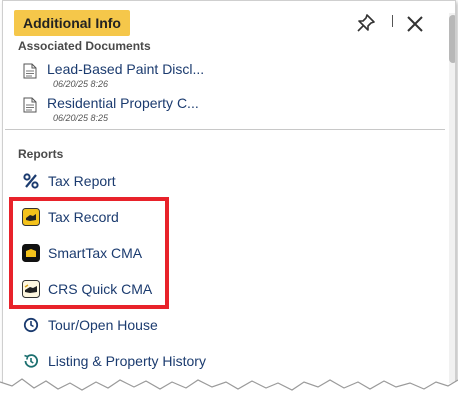 The image size is (458, 399). What do you see at coordinates (81, 84) in the screenshot?
I see `document-date: 06/20/25 8:26` at bounding box center [81, 84].